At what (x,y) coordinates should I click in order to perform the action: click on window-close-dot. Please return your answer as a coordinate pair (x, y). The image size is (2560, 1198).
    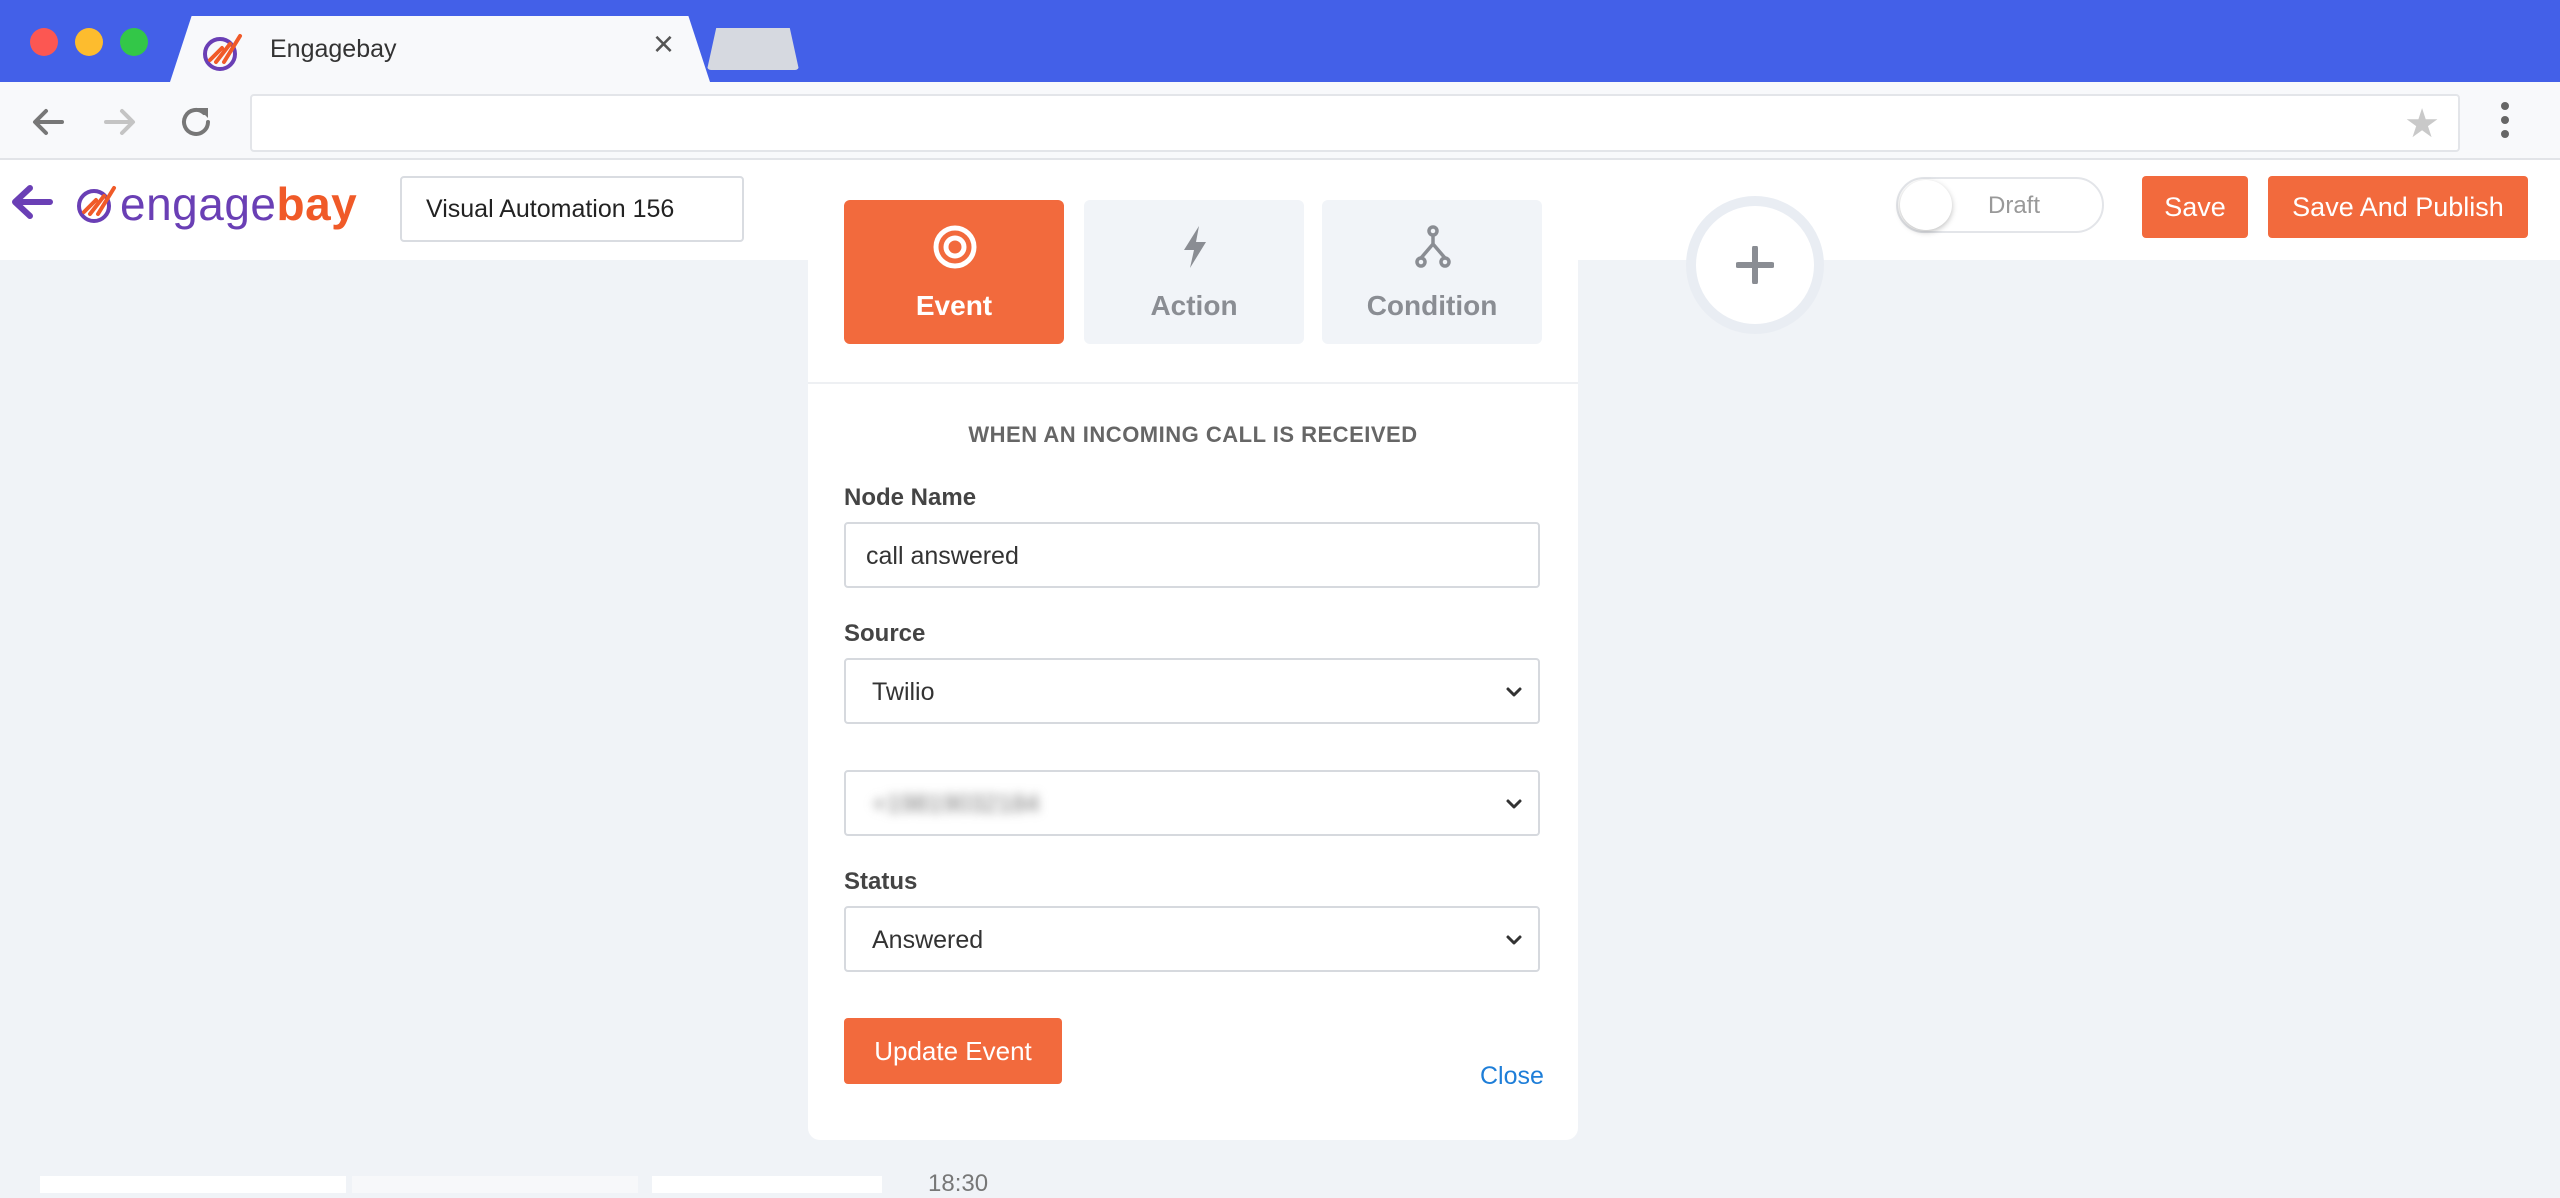
    Looking at the image, I should click on (44, 42).